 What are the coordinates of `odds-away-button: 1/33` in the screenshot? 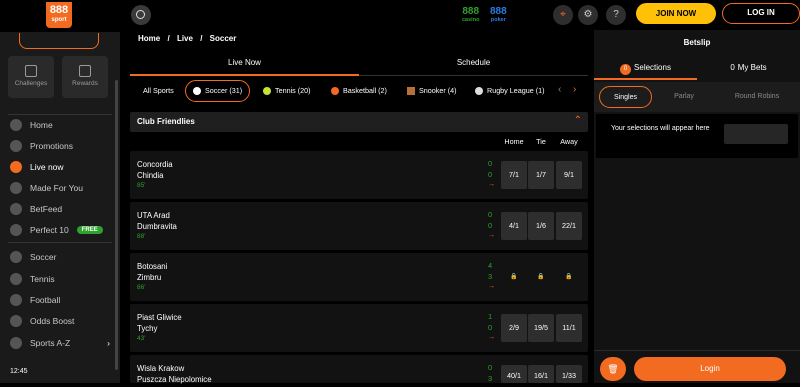 It's located at (569, 374).